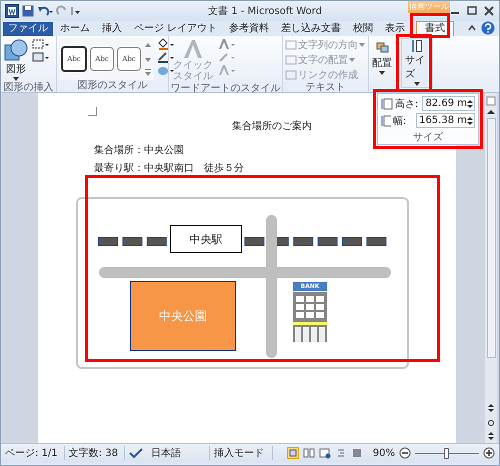 This screenshot has width=500, height=466. I want to click on park-block: 中央公園, so click(183, 316).